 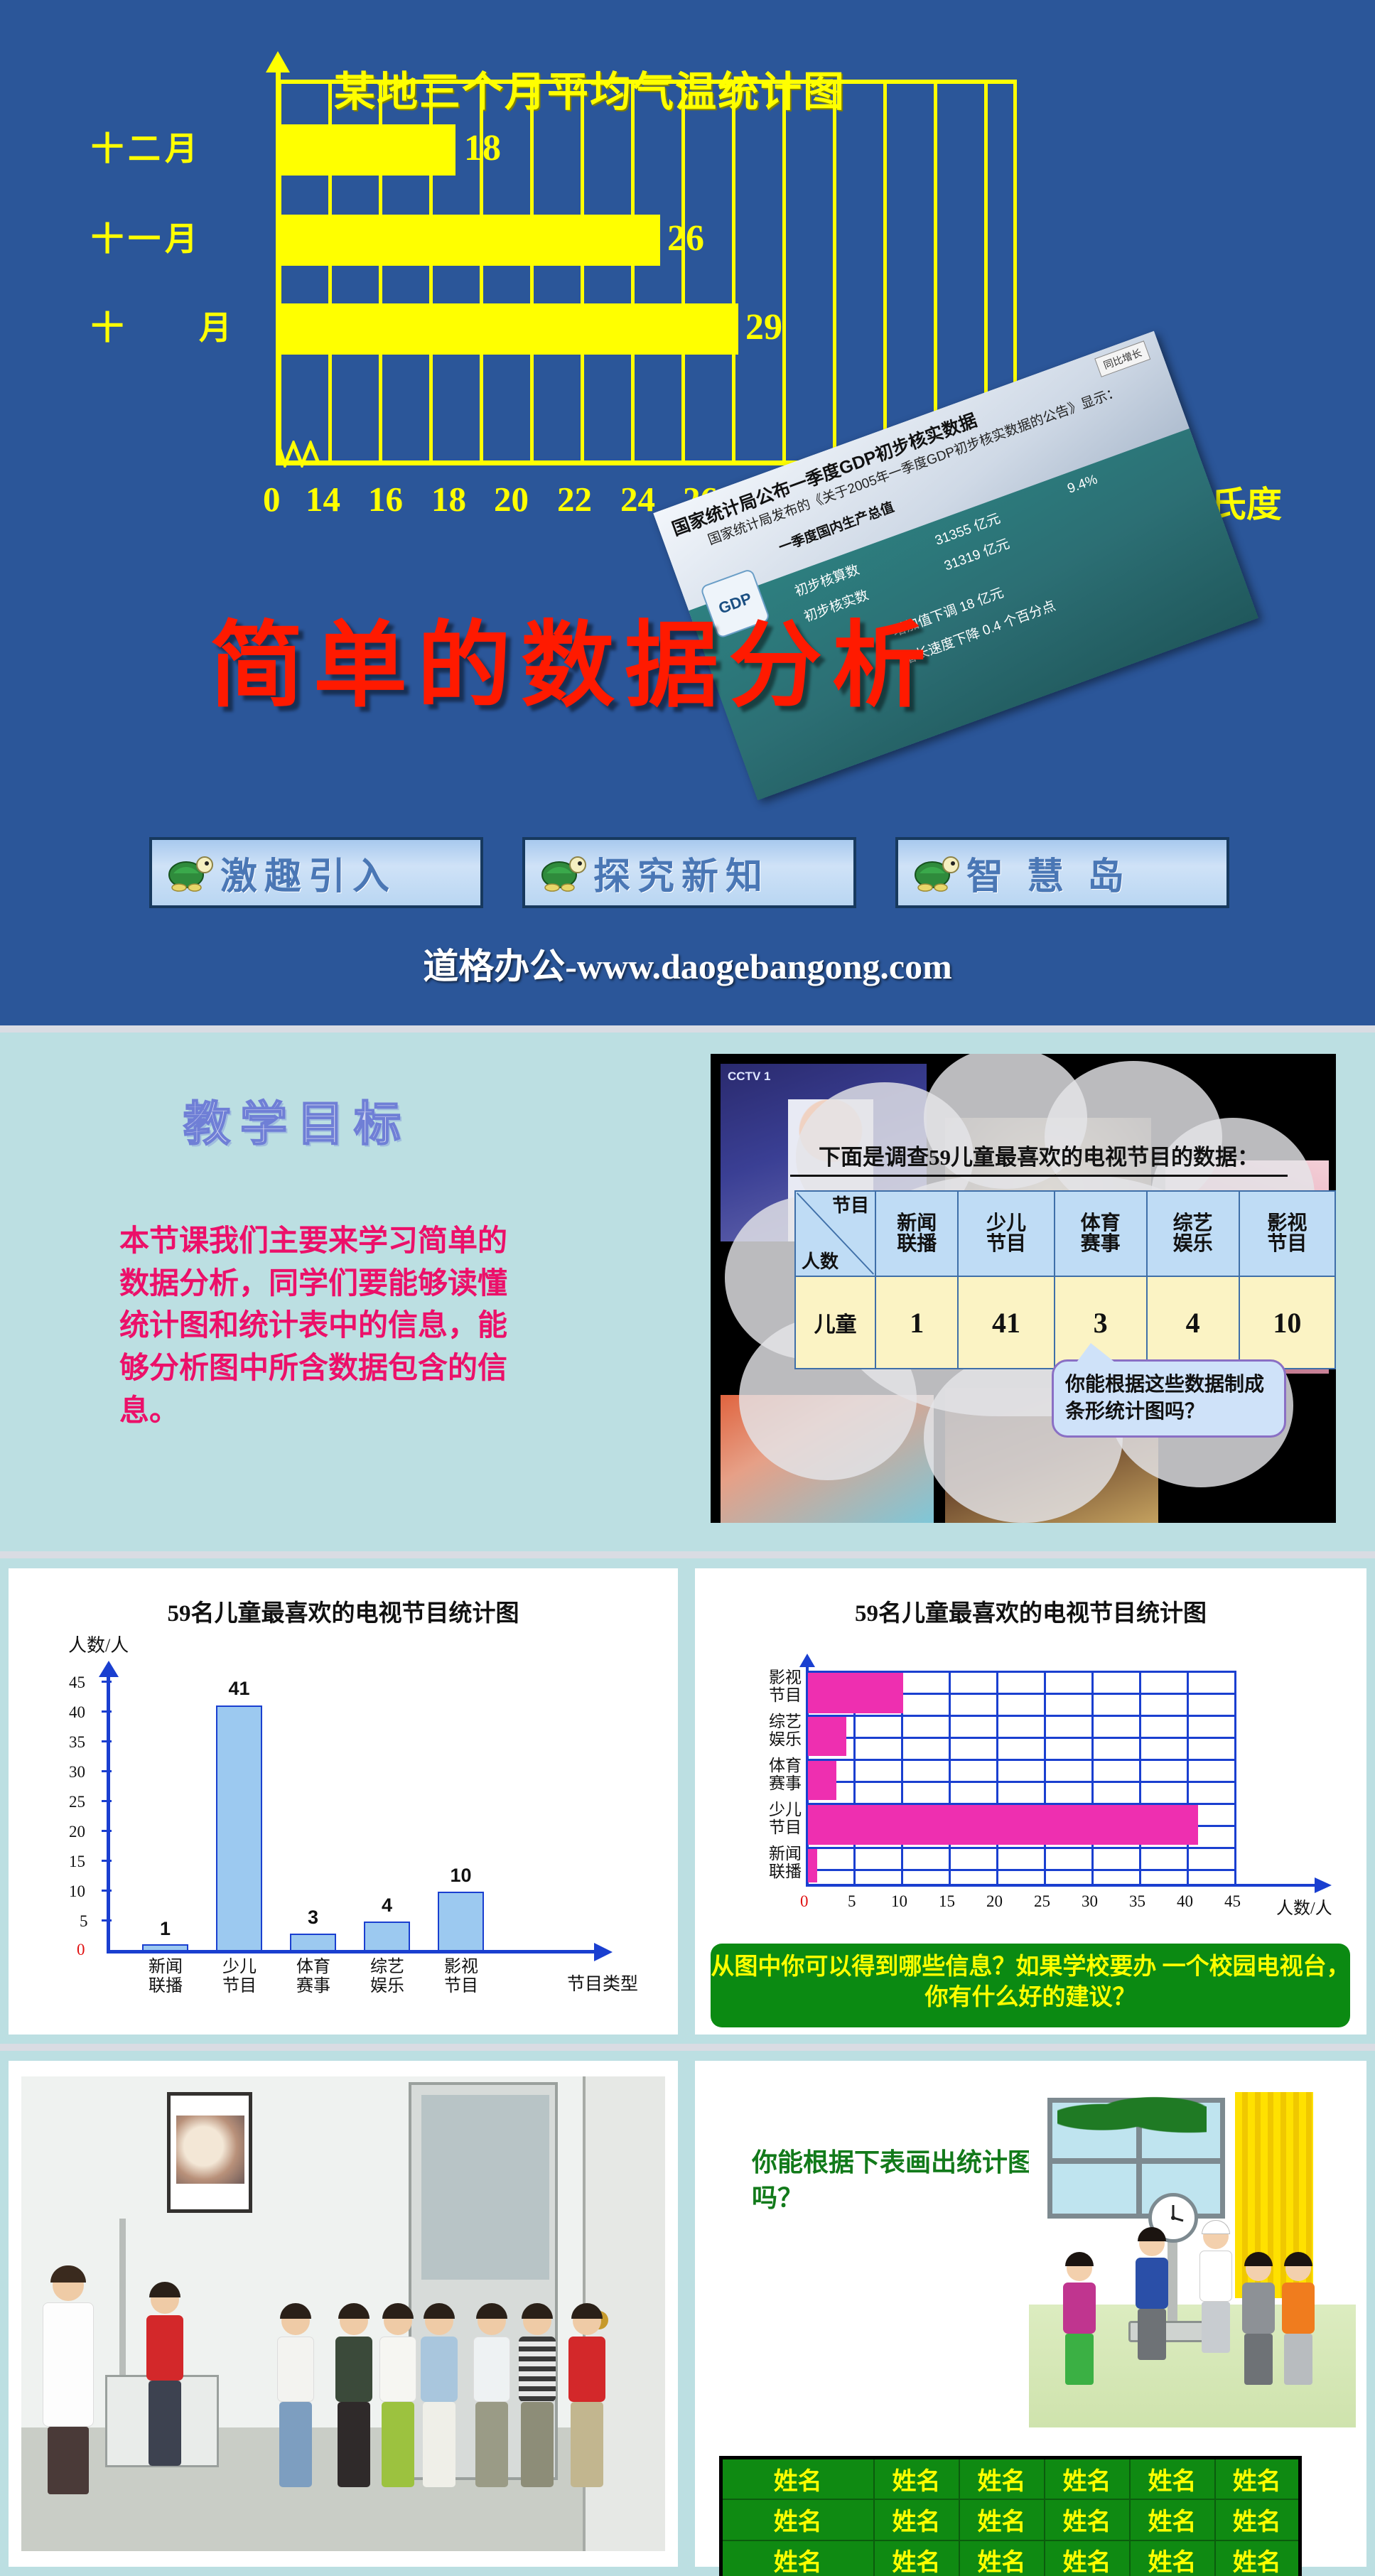 What do you see at coordinates (647, 240) in the screenshot?
I see `bar-row-nov: 26` at bounding box center [647, 240].